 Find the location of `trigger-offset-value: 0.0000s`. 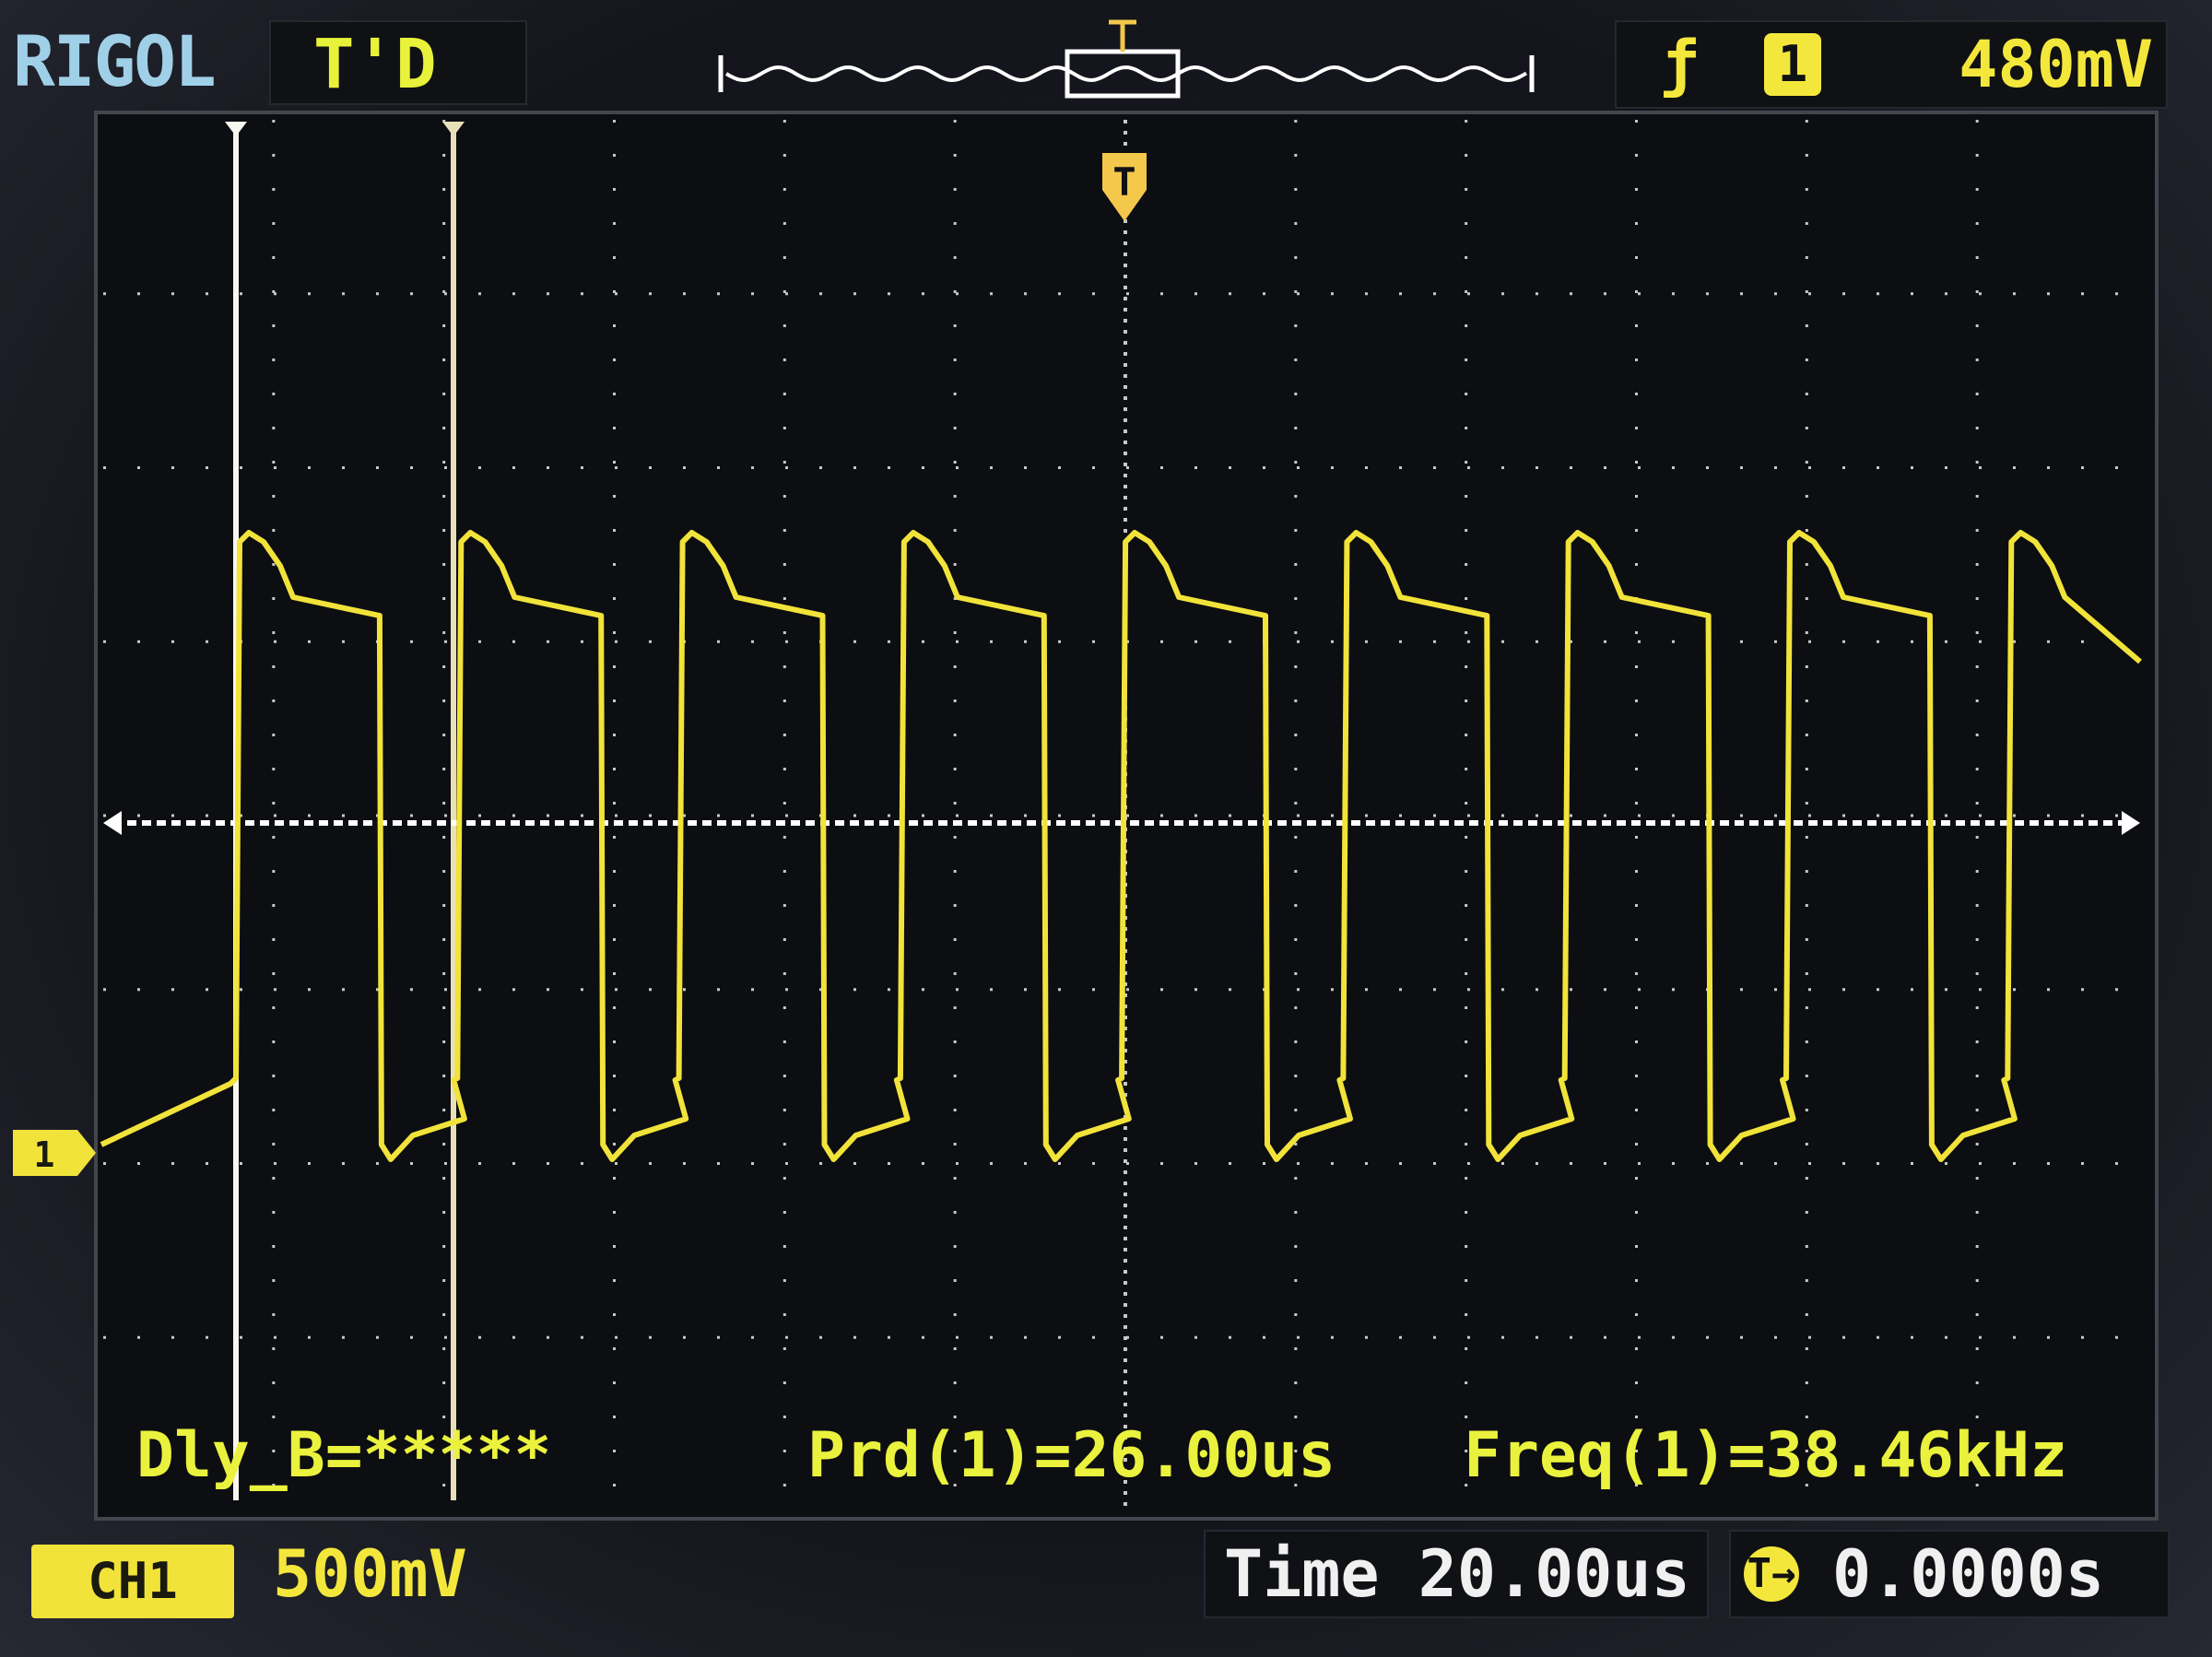

trigger-offset-value: 0.0000s is located at coordinates (1968, 1574).